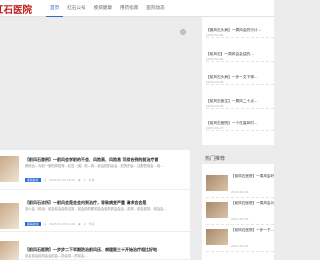 This screenshot has width=320, height=260. I want to click on article-date: 2023-03-28 11:09, so click(62, 224).